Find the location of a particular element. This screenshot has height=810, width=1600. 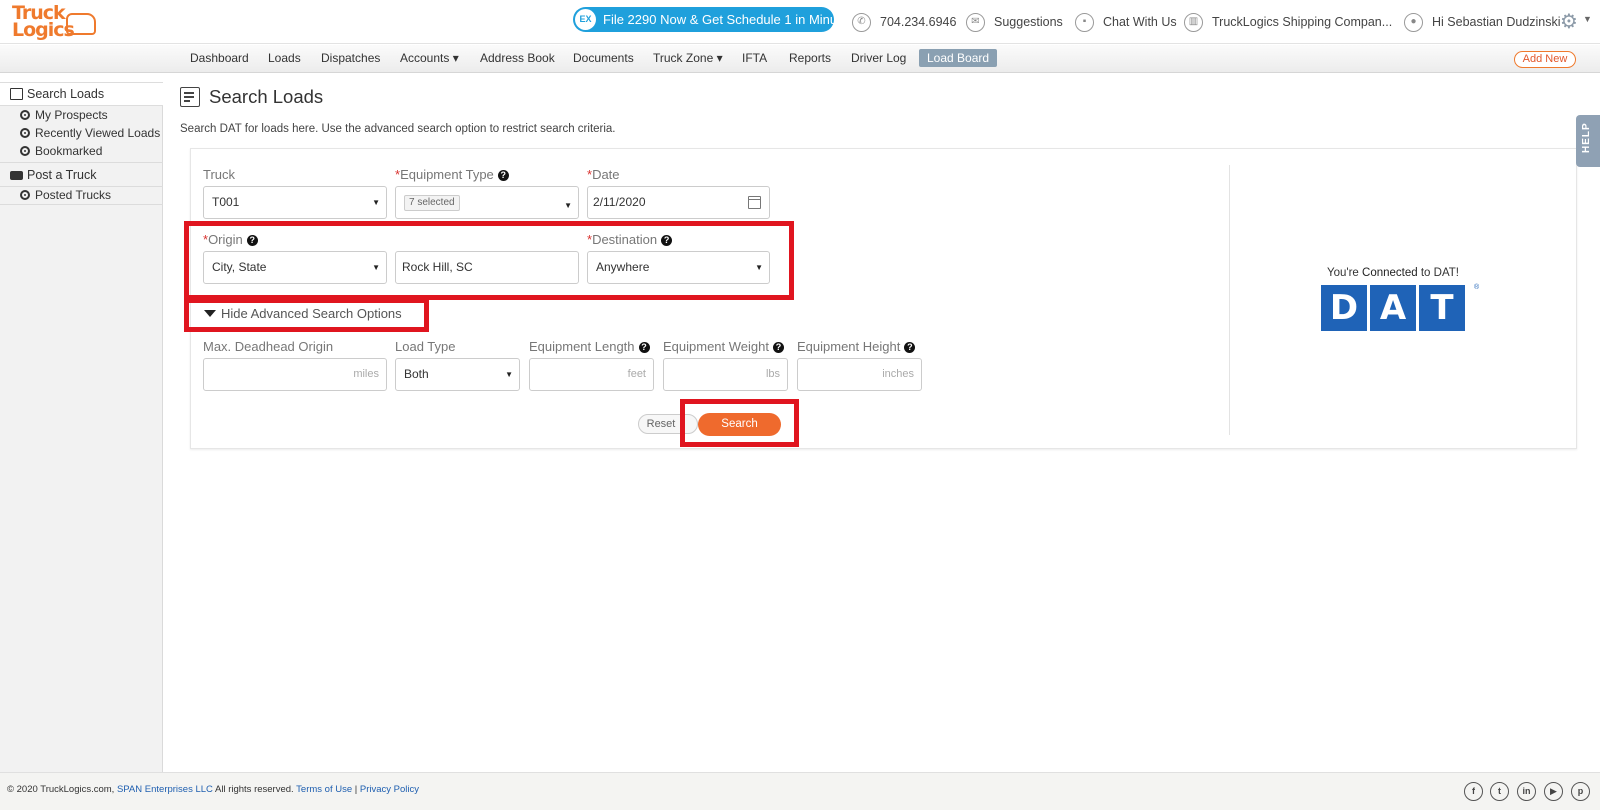

search-list-icon is located at coordinates (16, 94).